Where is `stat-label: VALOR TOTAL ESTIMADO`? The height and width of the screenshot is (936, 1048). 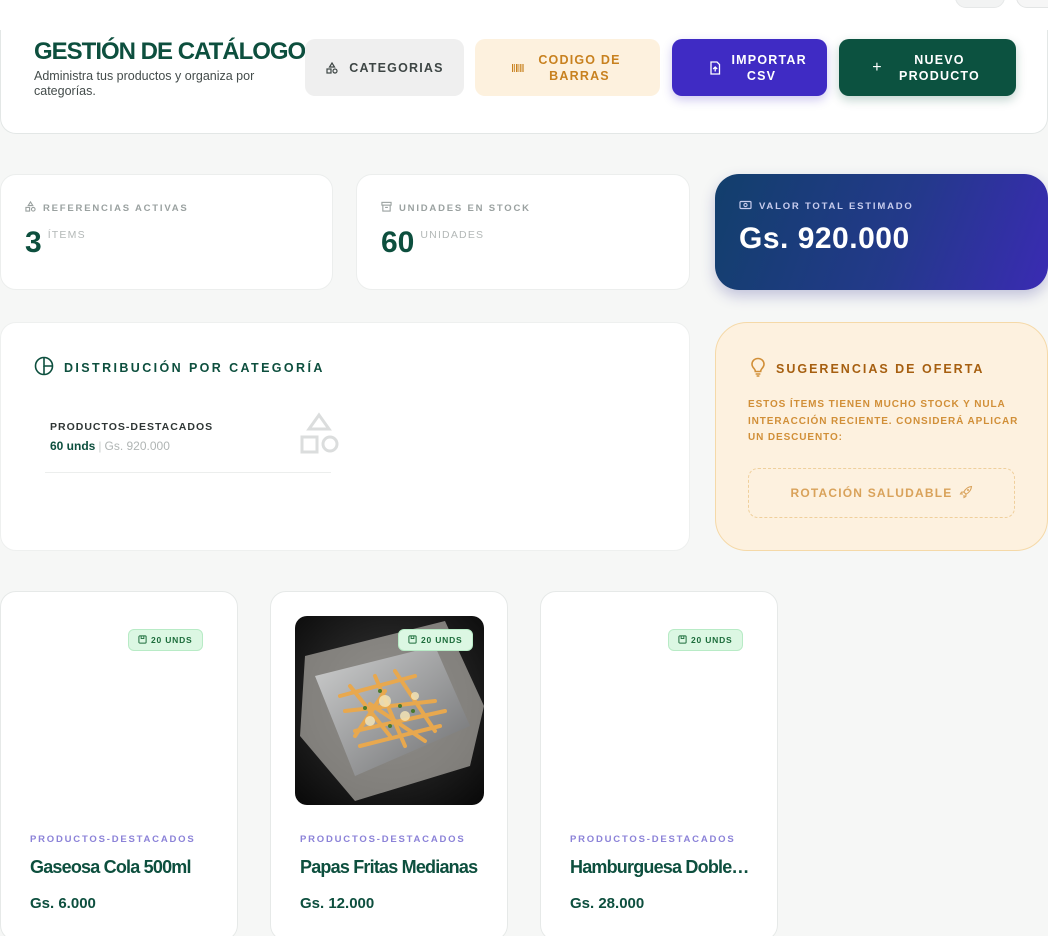 stat-label: VALOR TOTAL ESTIMADO is located at coordinates (826, 206).